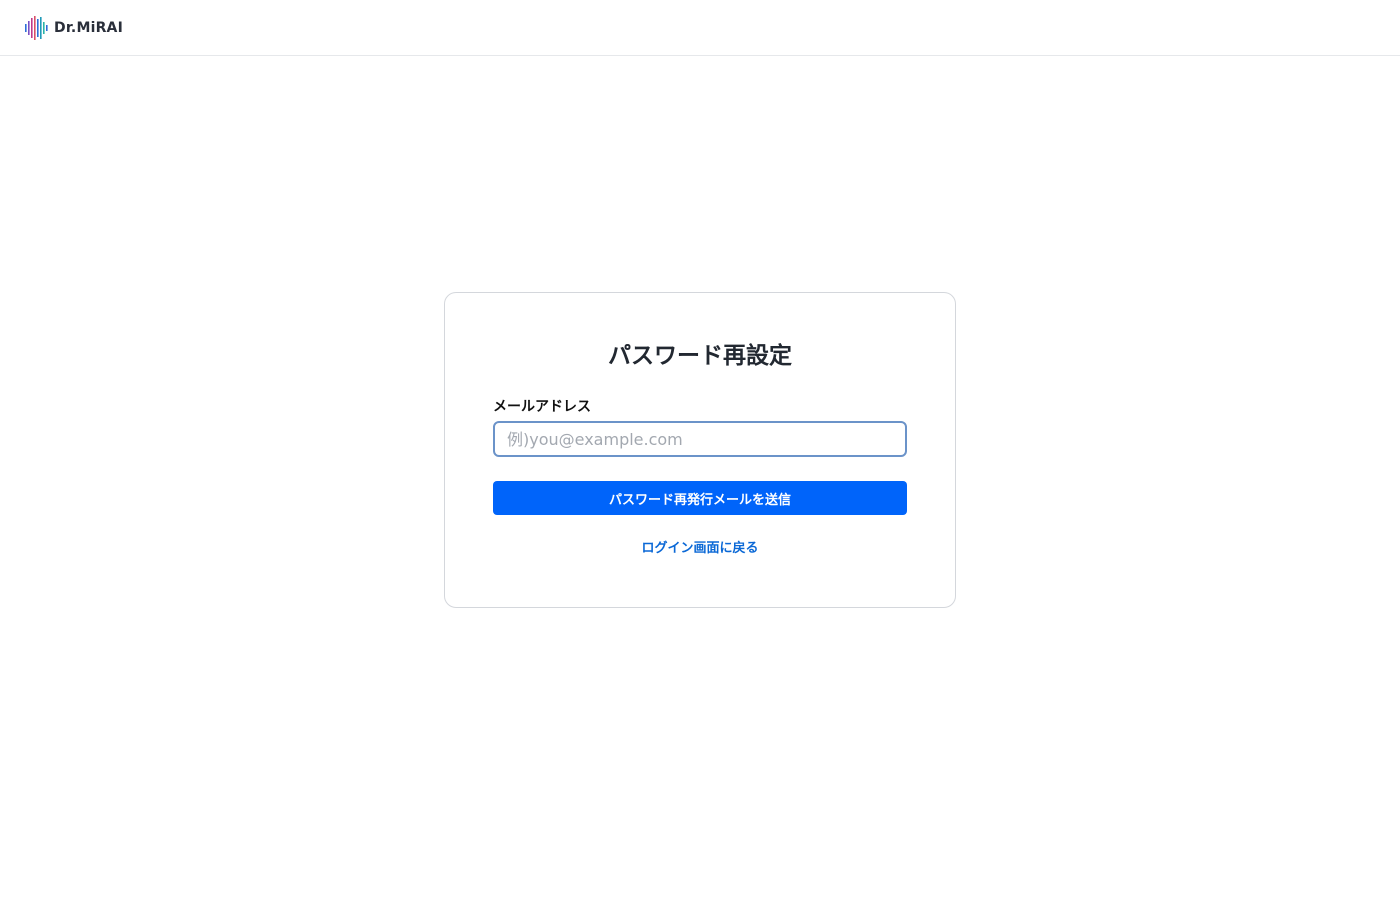 This screenshot has width=1400, height=900. I want to click on send-reset-email-button: パスワード再発行メールを送信, so click(700, 498).